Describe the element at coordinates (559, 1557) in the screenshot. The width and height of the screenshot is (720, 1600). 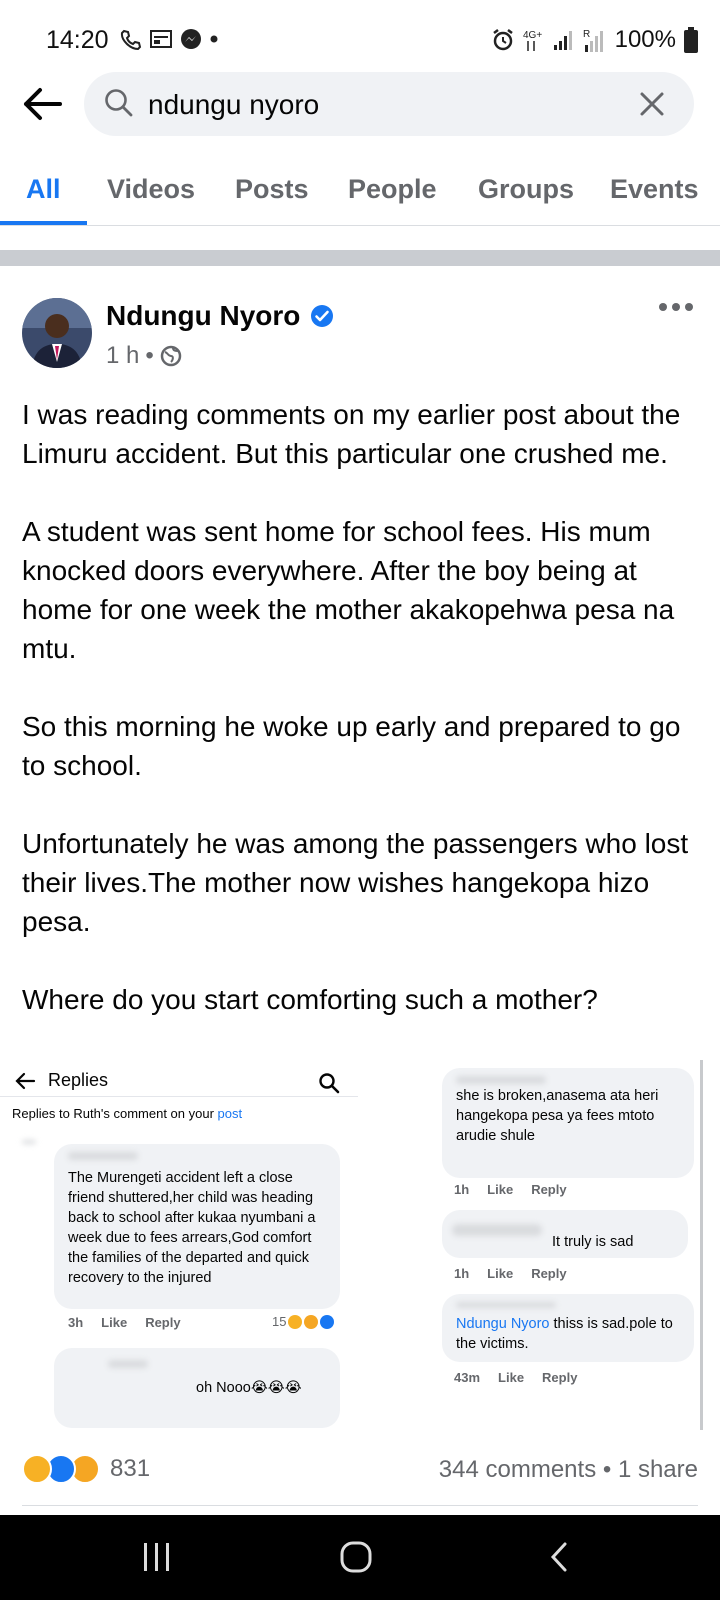
I see `back-icon` at that location.